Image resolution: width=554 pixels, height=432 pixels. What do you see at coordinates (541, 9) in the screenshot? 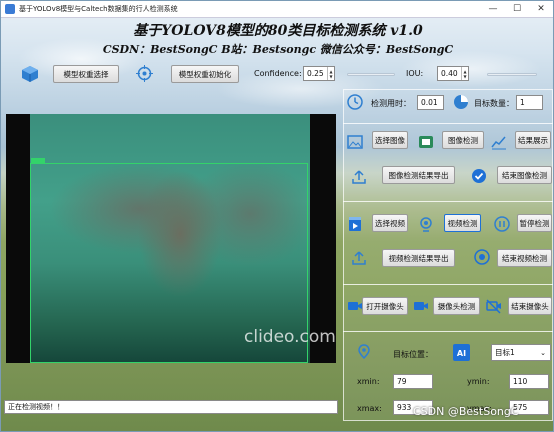
I see `close-button: ✕` at bounding box center [541, 9].